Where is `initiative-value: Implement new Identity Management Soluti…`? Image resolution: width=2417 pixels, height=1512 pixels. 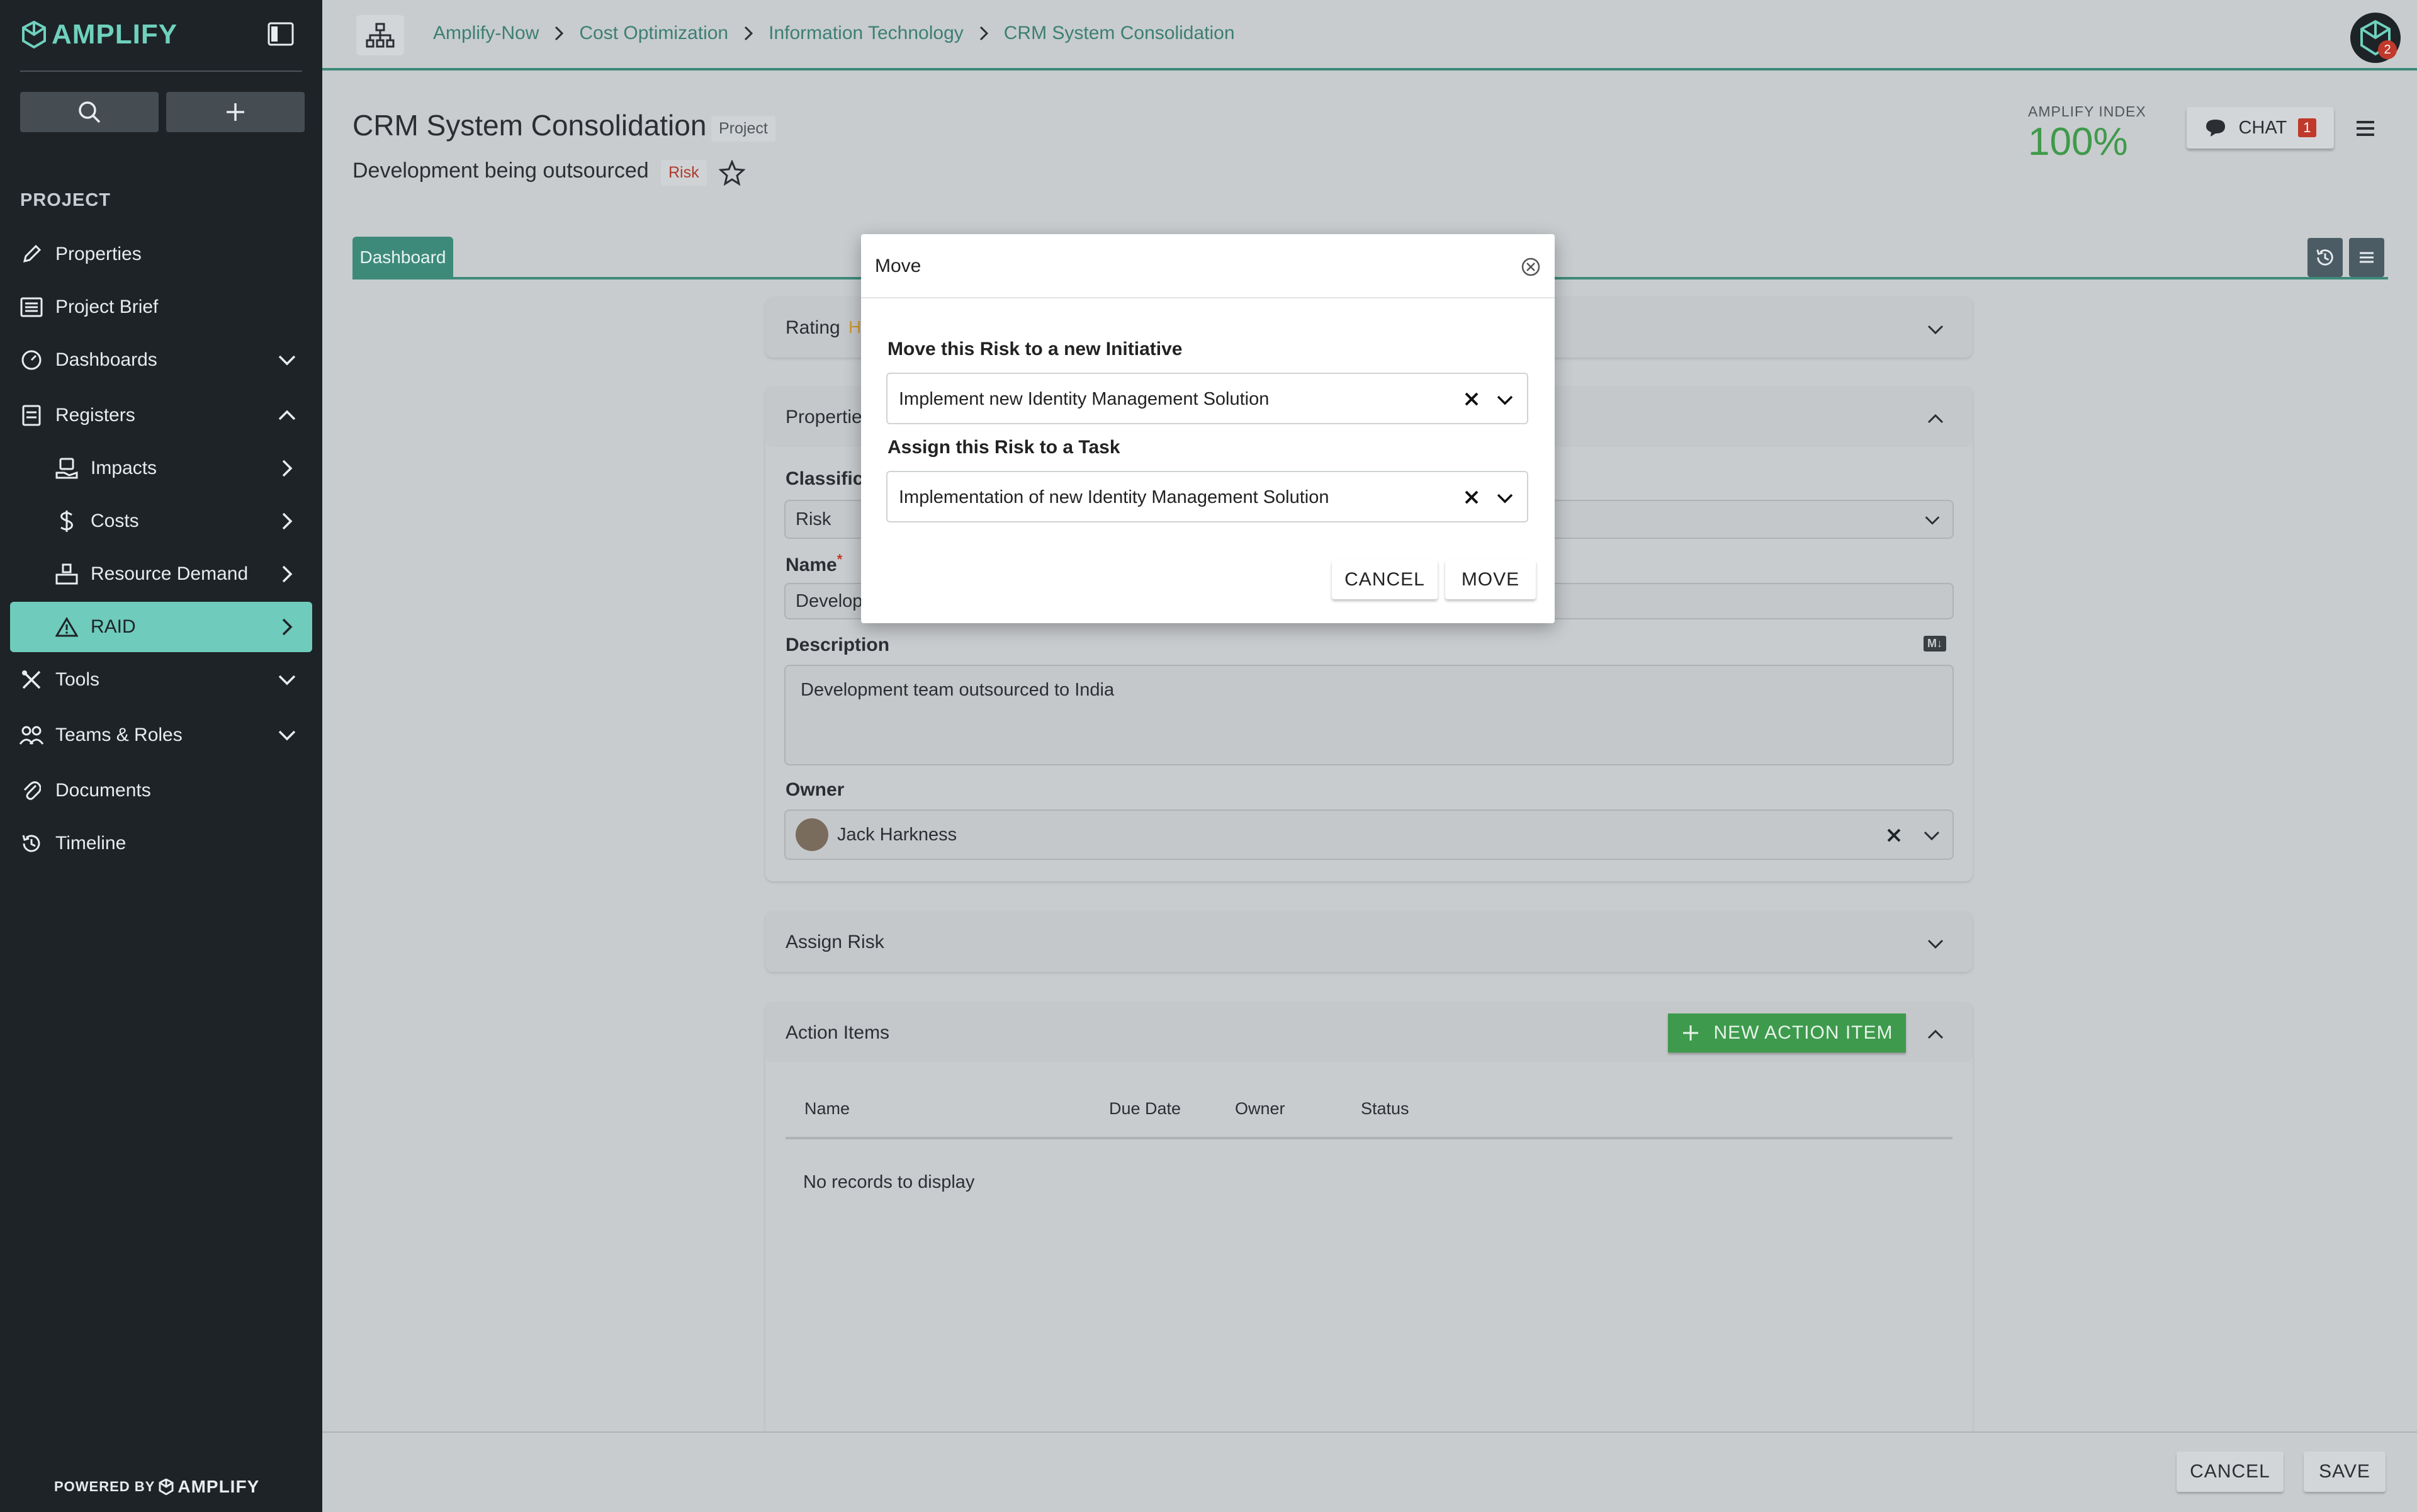
initiative-value: Implement new Identity Management Soluti… is located at coordinates (1084, 399).